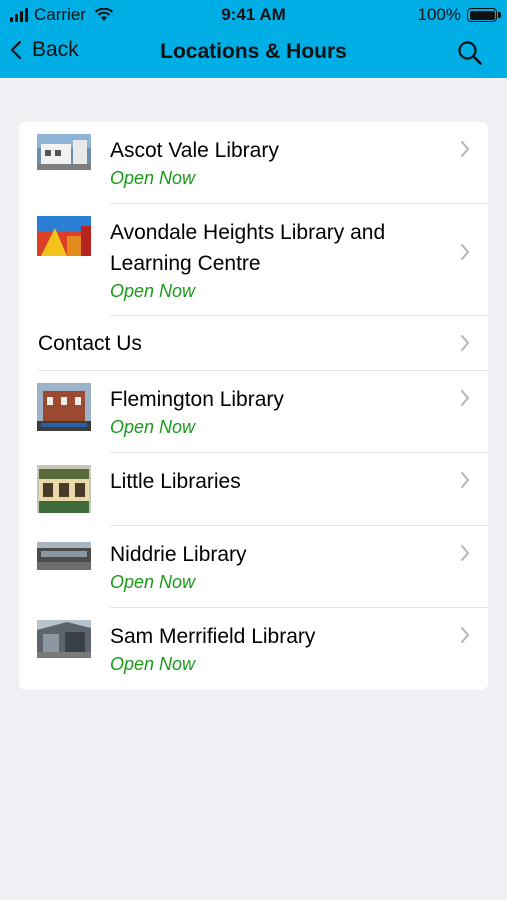 The width and height of the screenshot is (507, 900). What do you see at coordinates (470, 53) in the screenshot?
I see `search-icon` at bounding box center [470, 53].